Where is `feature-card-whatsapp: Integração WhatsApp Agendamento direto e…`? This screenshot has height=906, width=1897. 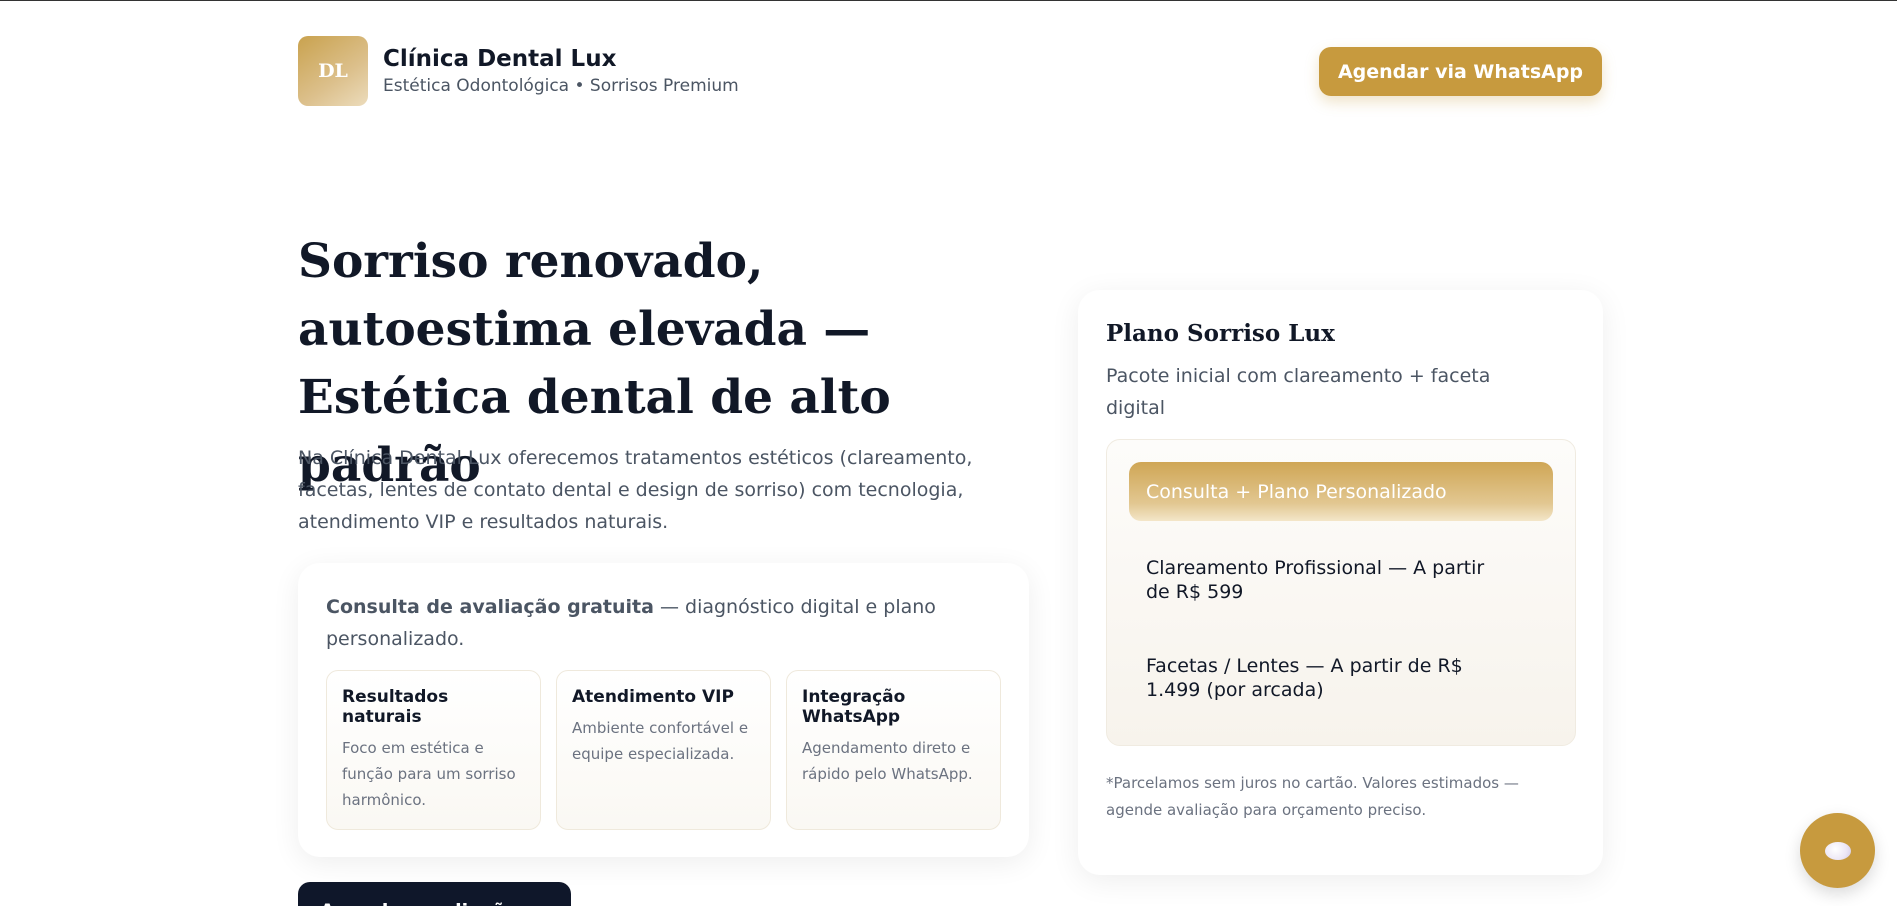
feature-card-whatsapp: Integração WhatsApp Agendamento direto e… is located at coordinates (893, 750).